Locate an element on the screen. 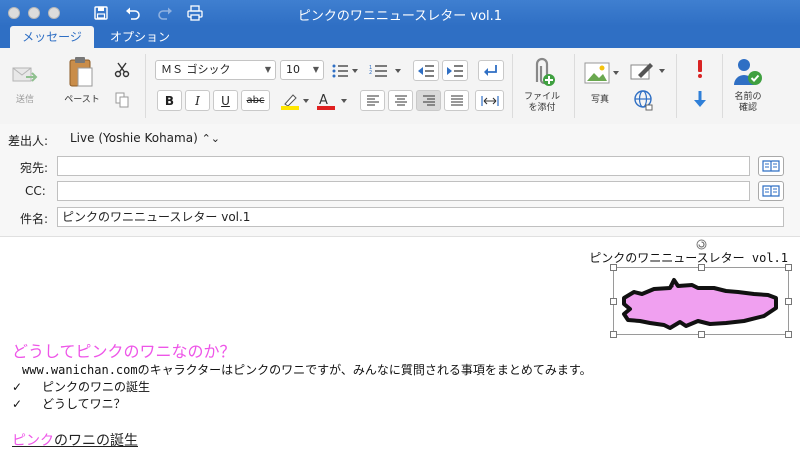  subject-label: 件名: is located at coordinates (34, 219).